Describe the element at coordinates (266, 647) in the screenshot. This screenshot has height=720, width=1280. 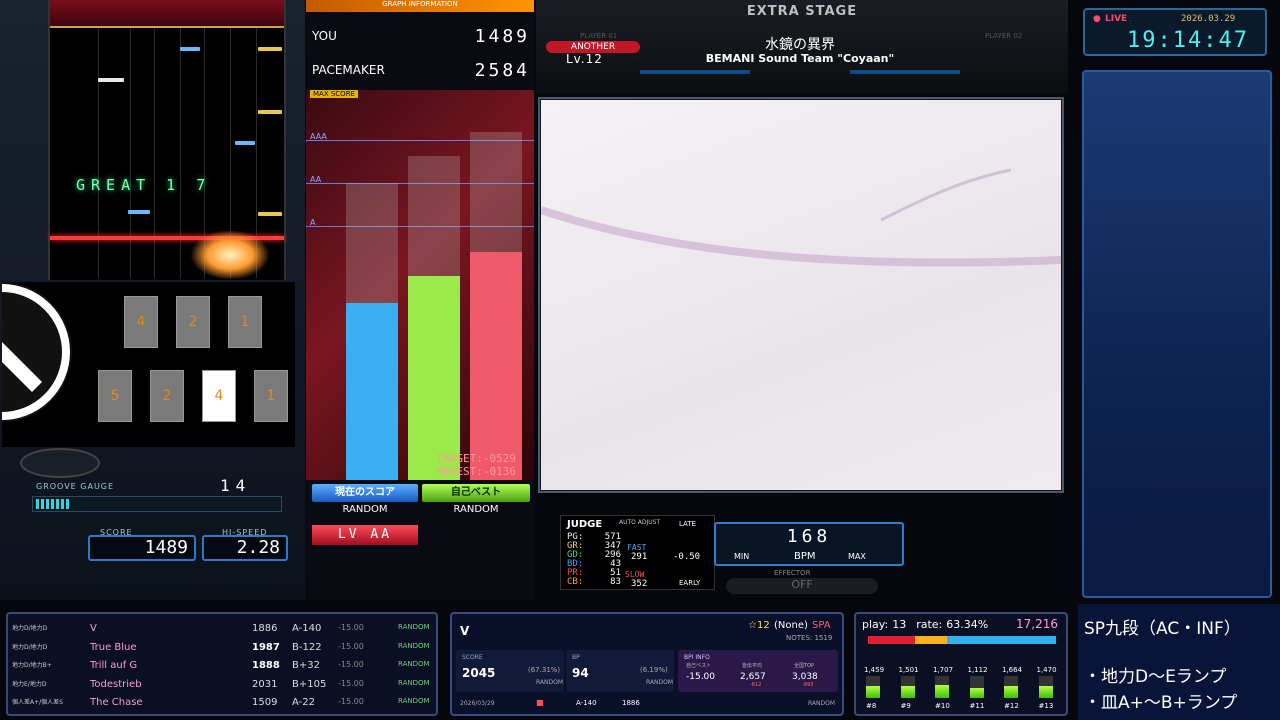
I see `history-score: 1987` at that location.